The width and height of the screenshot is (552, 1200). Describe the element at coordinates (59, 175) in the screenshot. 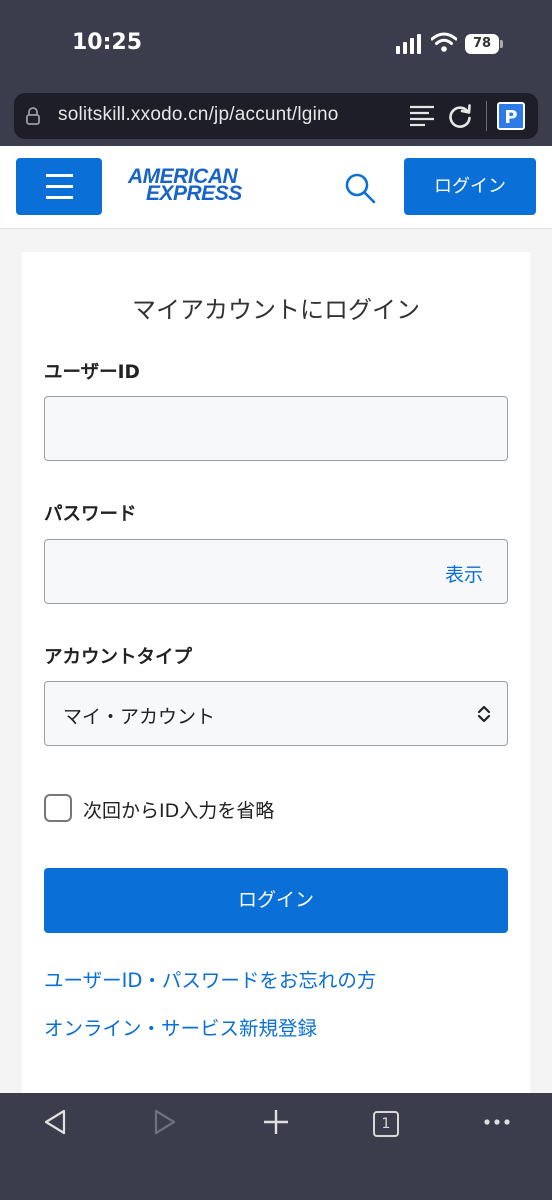

I see `menu-icon` at that location.